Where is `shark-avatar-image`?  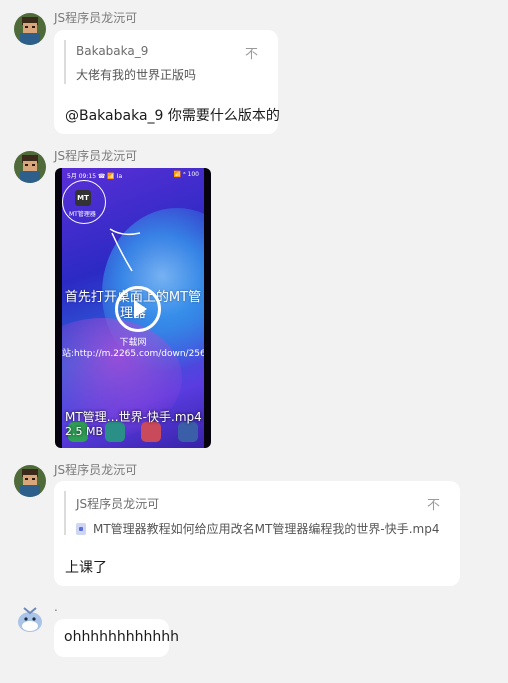 shark-avatar-image is located at coordinates (30, 620).